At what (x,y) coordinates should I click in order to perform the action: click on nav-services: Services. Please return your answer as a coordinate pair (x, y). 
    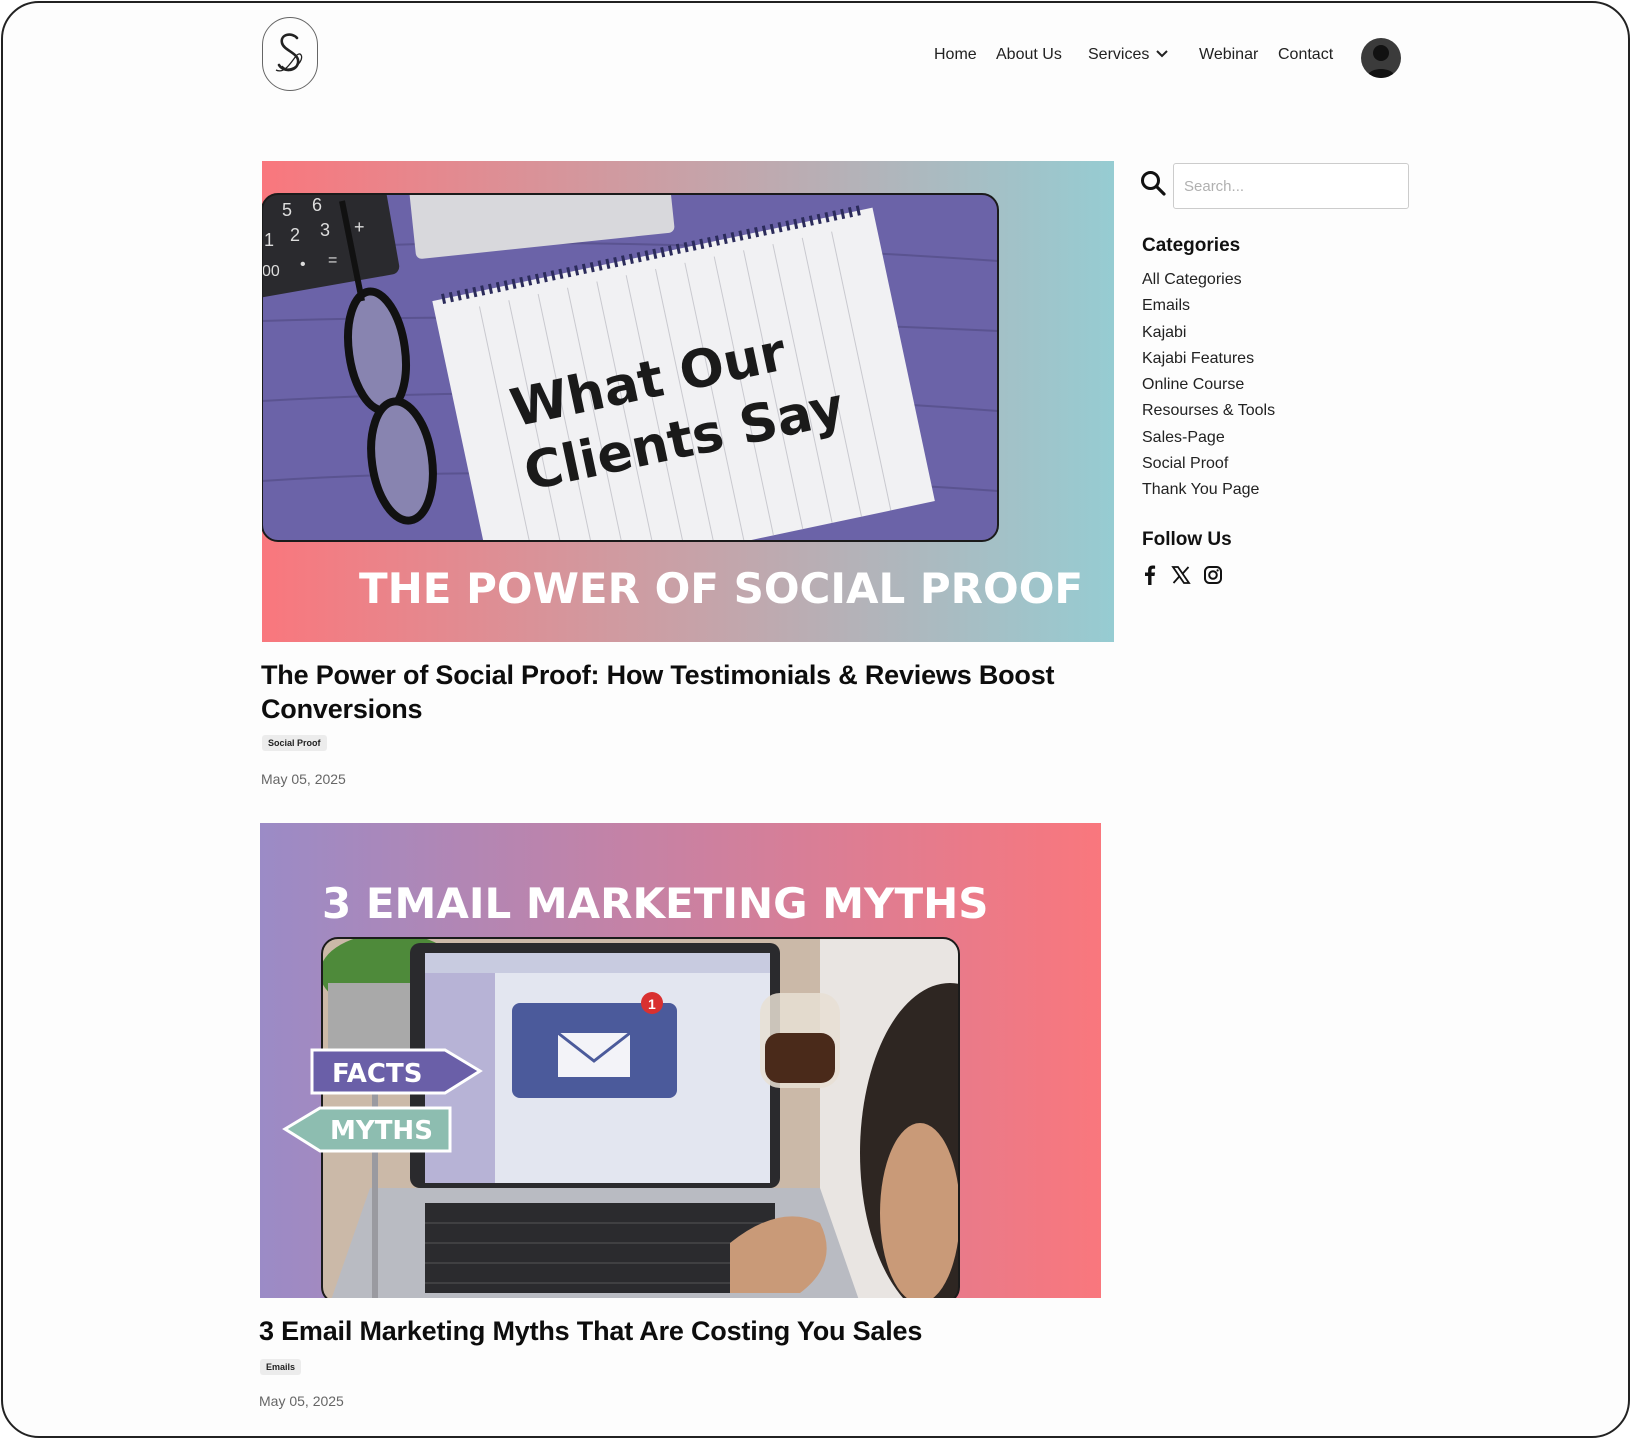
    Looking at the image, I should click on (1128, 55).